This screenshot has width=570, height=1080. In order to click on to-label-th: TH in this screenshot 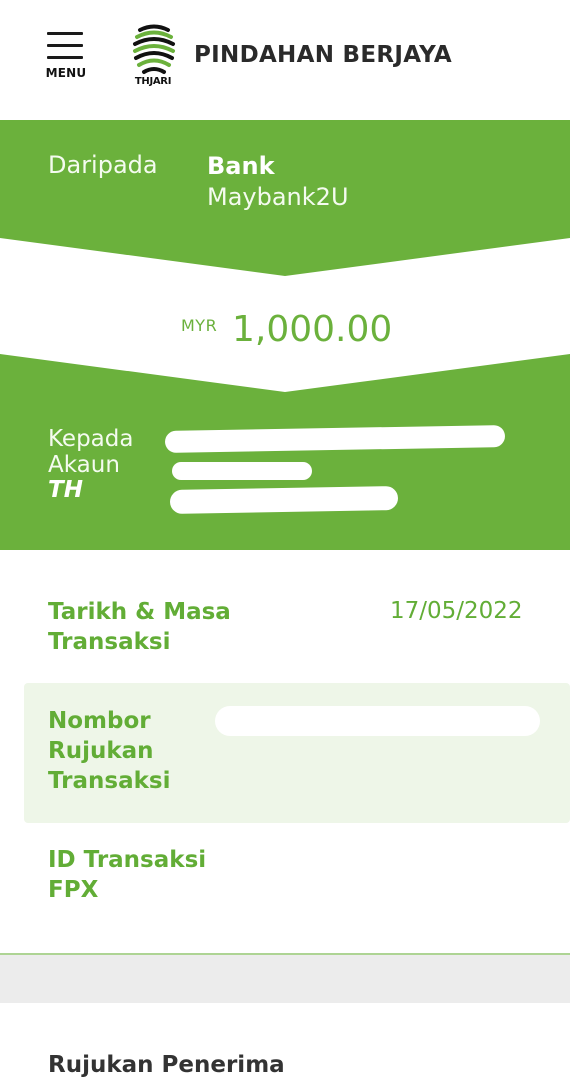, I will do `click(65, 490)`.